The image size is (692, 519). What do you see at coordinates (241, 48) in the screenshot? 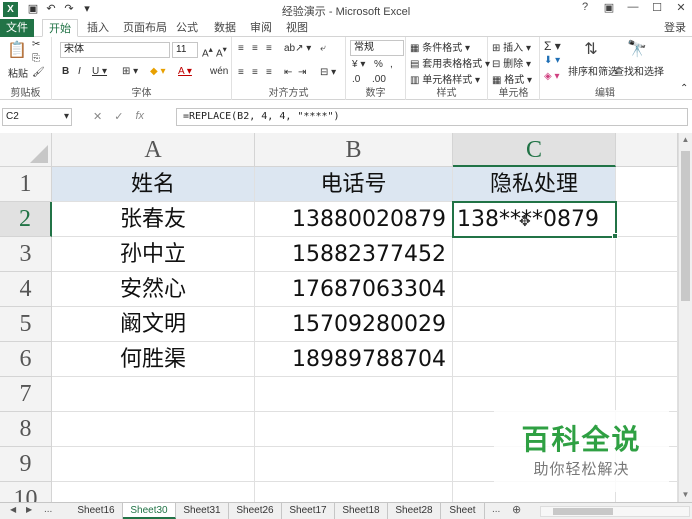
I see `align-top-icon: ≡` at bounding box center [241, 48].